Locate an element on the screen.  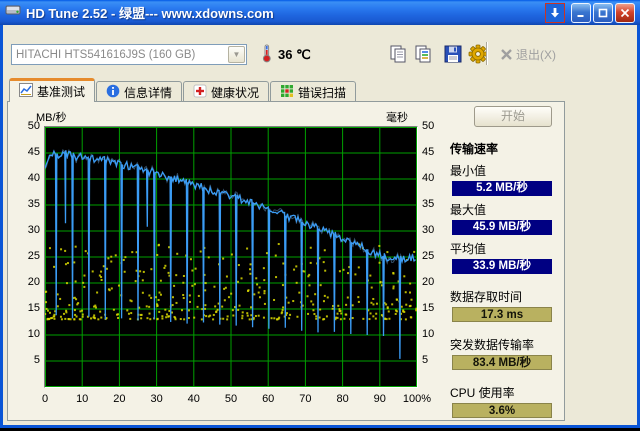
exit-button: 退出(X) is located at coordinates (528, 54).